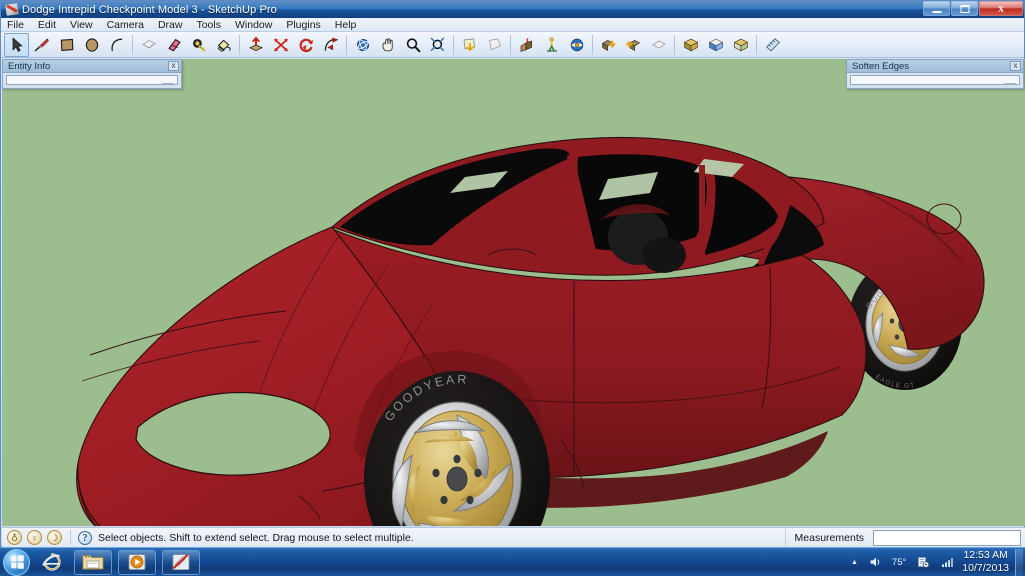 The height and width of the screenshot is (576, 1025). I want to click on menu-file: File, so click(19, 25).